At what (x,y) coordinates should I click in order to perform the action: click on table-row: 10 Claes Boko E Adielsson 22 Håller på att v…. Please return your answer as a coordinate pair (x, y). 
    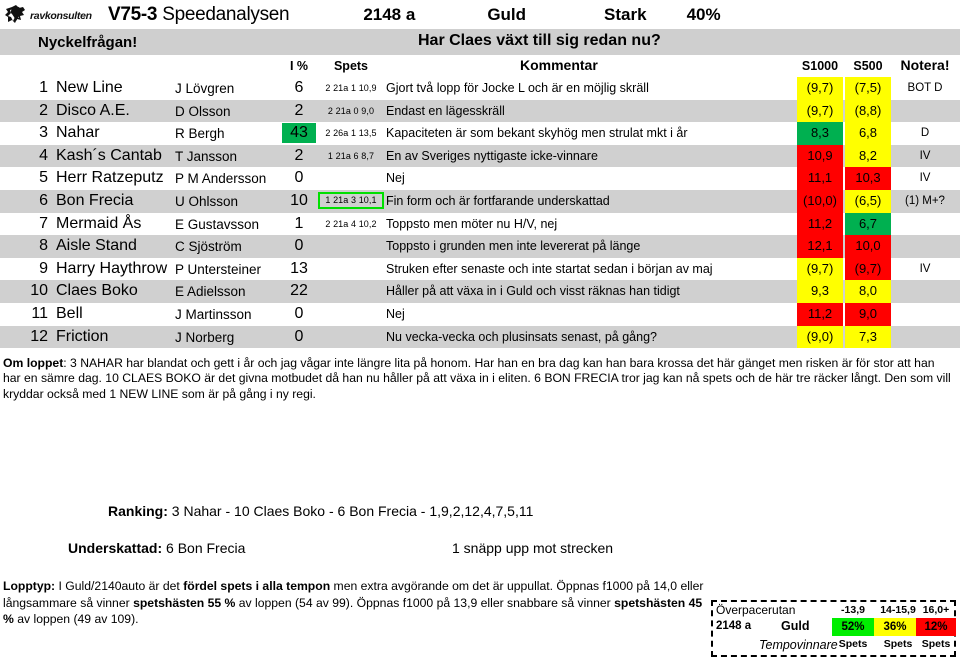
    Looking at the image, I should click on (480, 291).